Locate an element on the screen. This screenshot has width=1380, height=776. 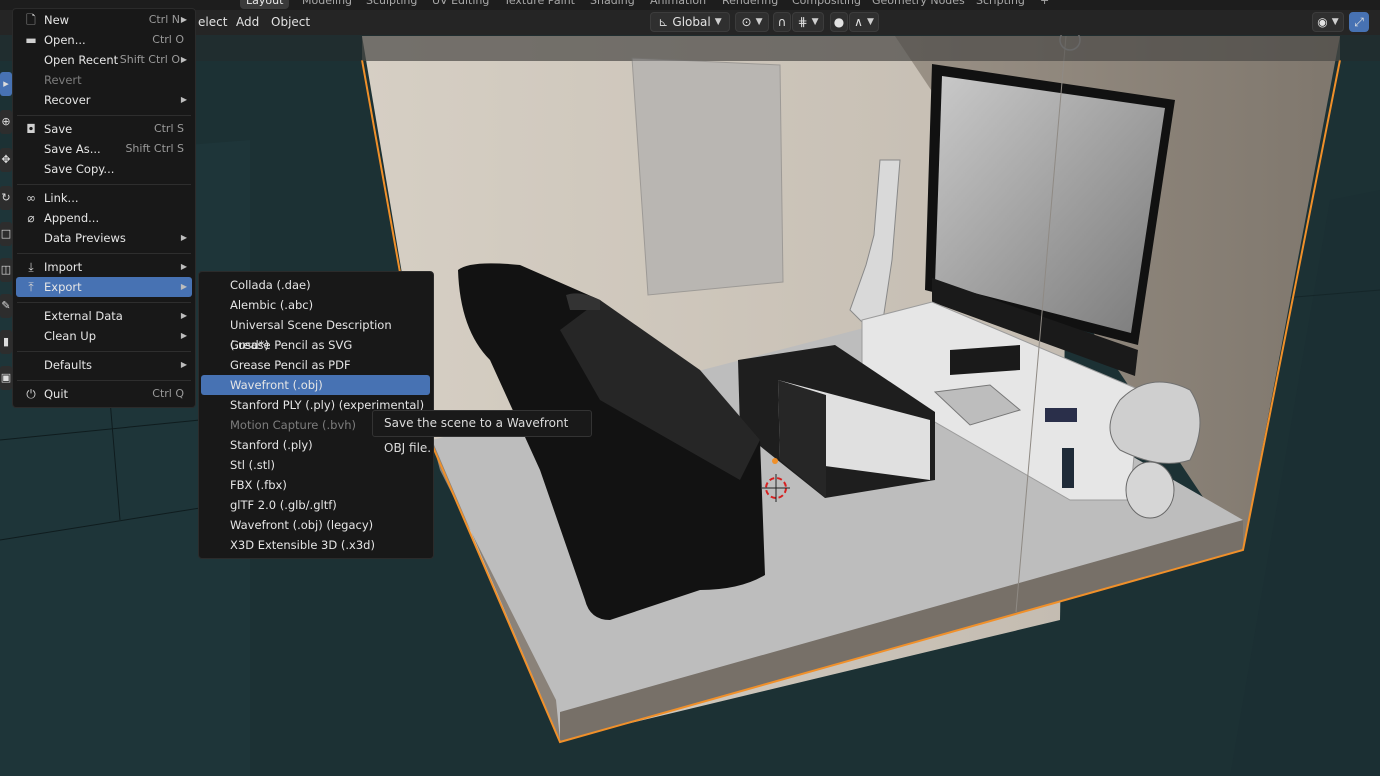
export-x3d: X3D Extensible 3D (.x3d) is located at coordinates (315, 545).